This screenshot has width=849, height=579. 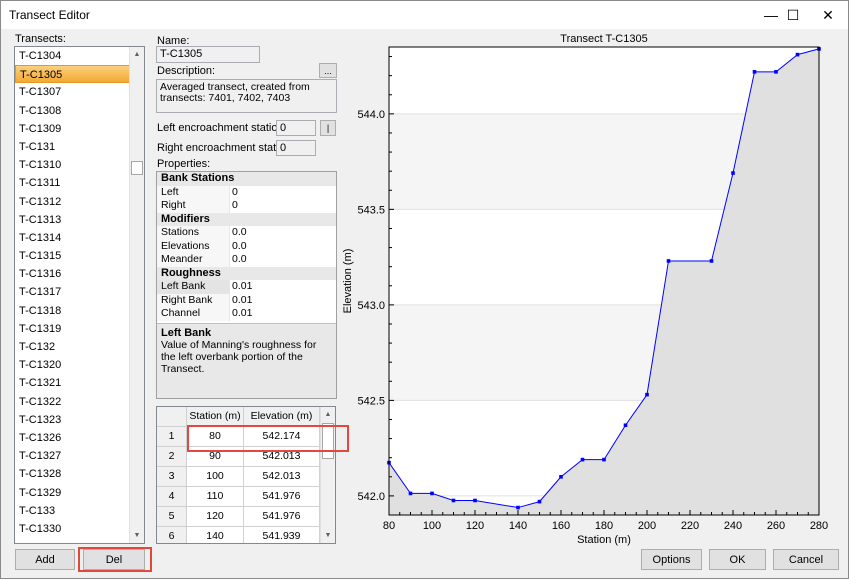 What do you see at coordinates (246, 179) in the screenshot?
I see `category-bank-stations: Bank Stations` at bounding box center [246, 179].